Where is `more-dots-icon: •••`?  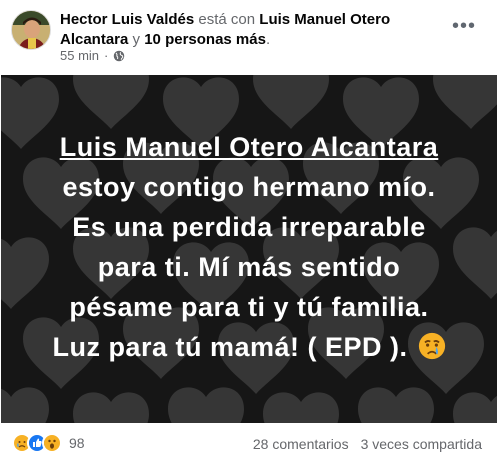 more-dots-icon: ••• is located at coordinates (463, 26).